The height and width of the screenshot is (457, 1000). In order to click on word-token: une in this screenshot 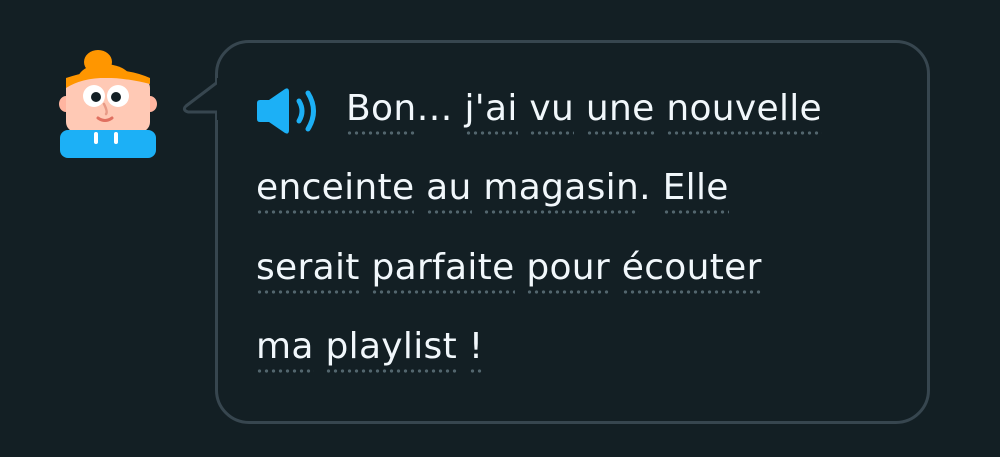, I will do `click(620, 111)`.